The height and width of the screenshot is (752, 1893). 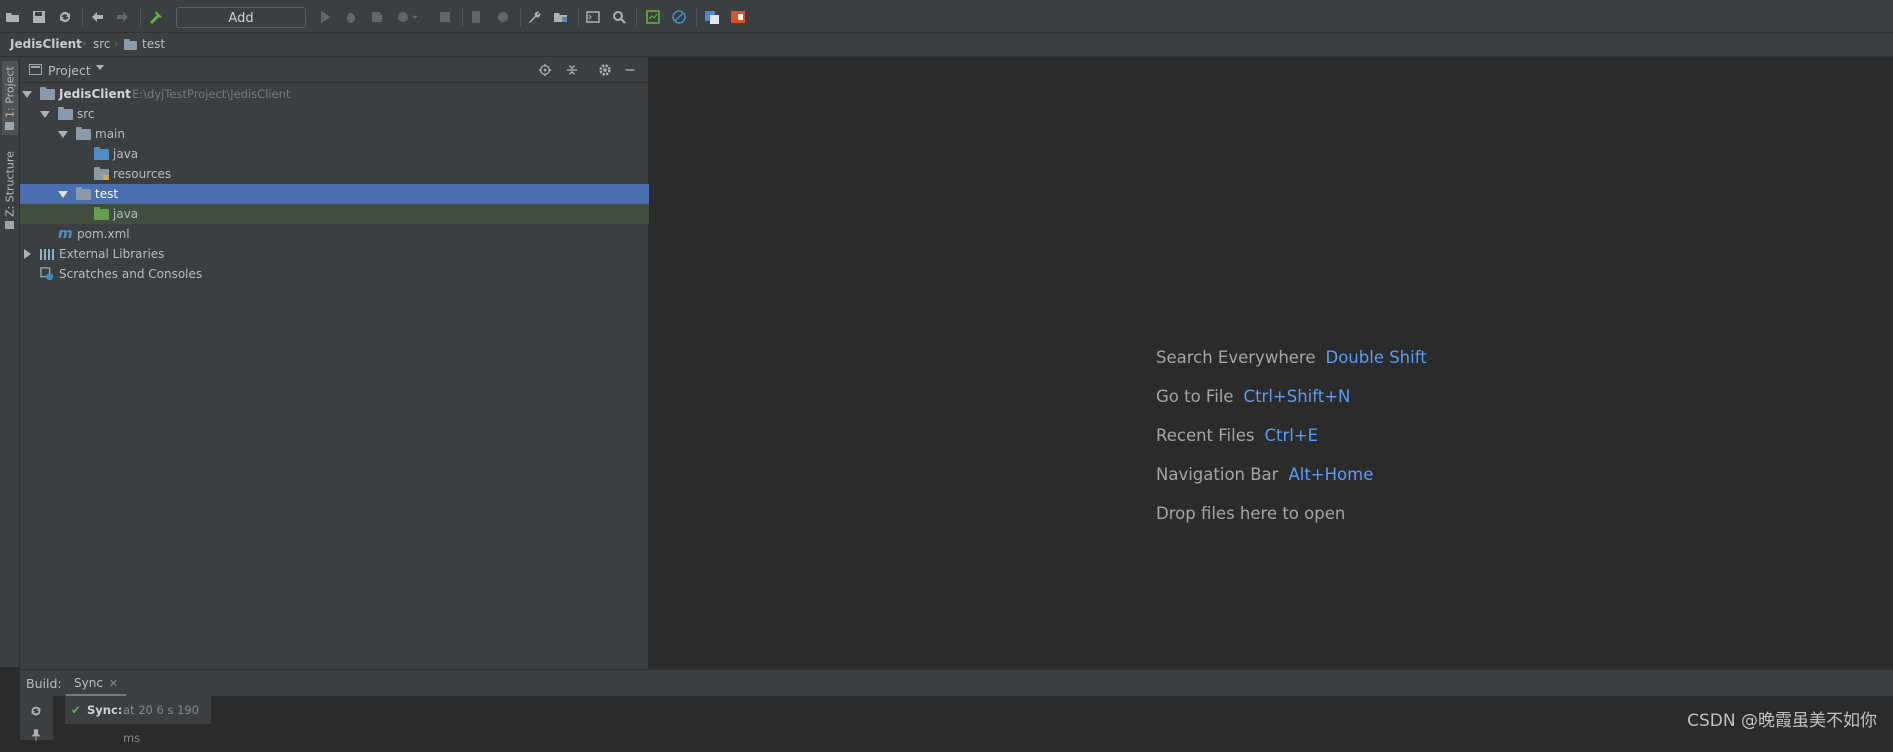 I want to click on breadcrumb-test: test, so click(x=153, y=44).